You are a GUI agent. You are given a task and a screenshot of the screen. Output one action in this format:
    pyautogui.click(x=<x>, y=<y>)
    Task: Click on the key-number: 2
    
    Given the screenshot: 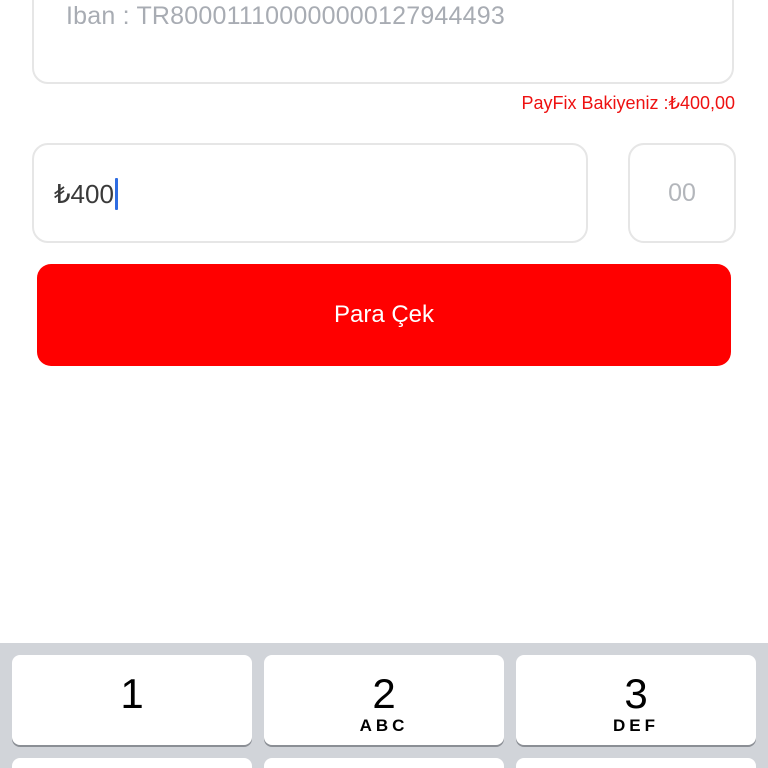 What is the action you would take?
    pyautogui.click(x=384, y=693)
    